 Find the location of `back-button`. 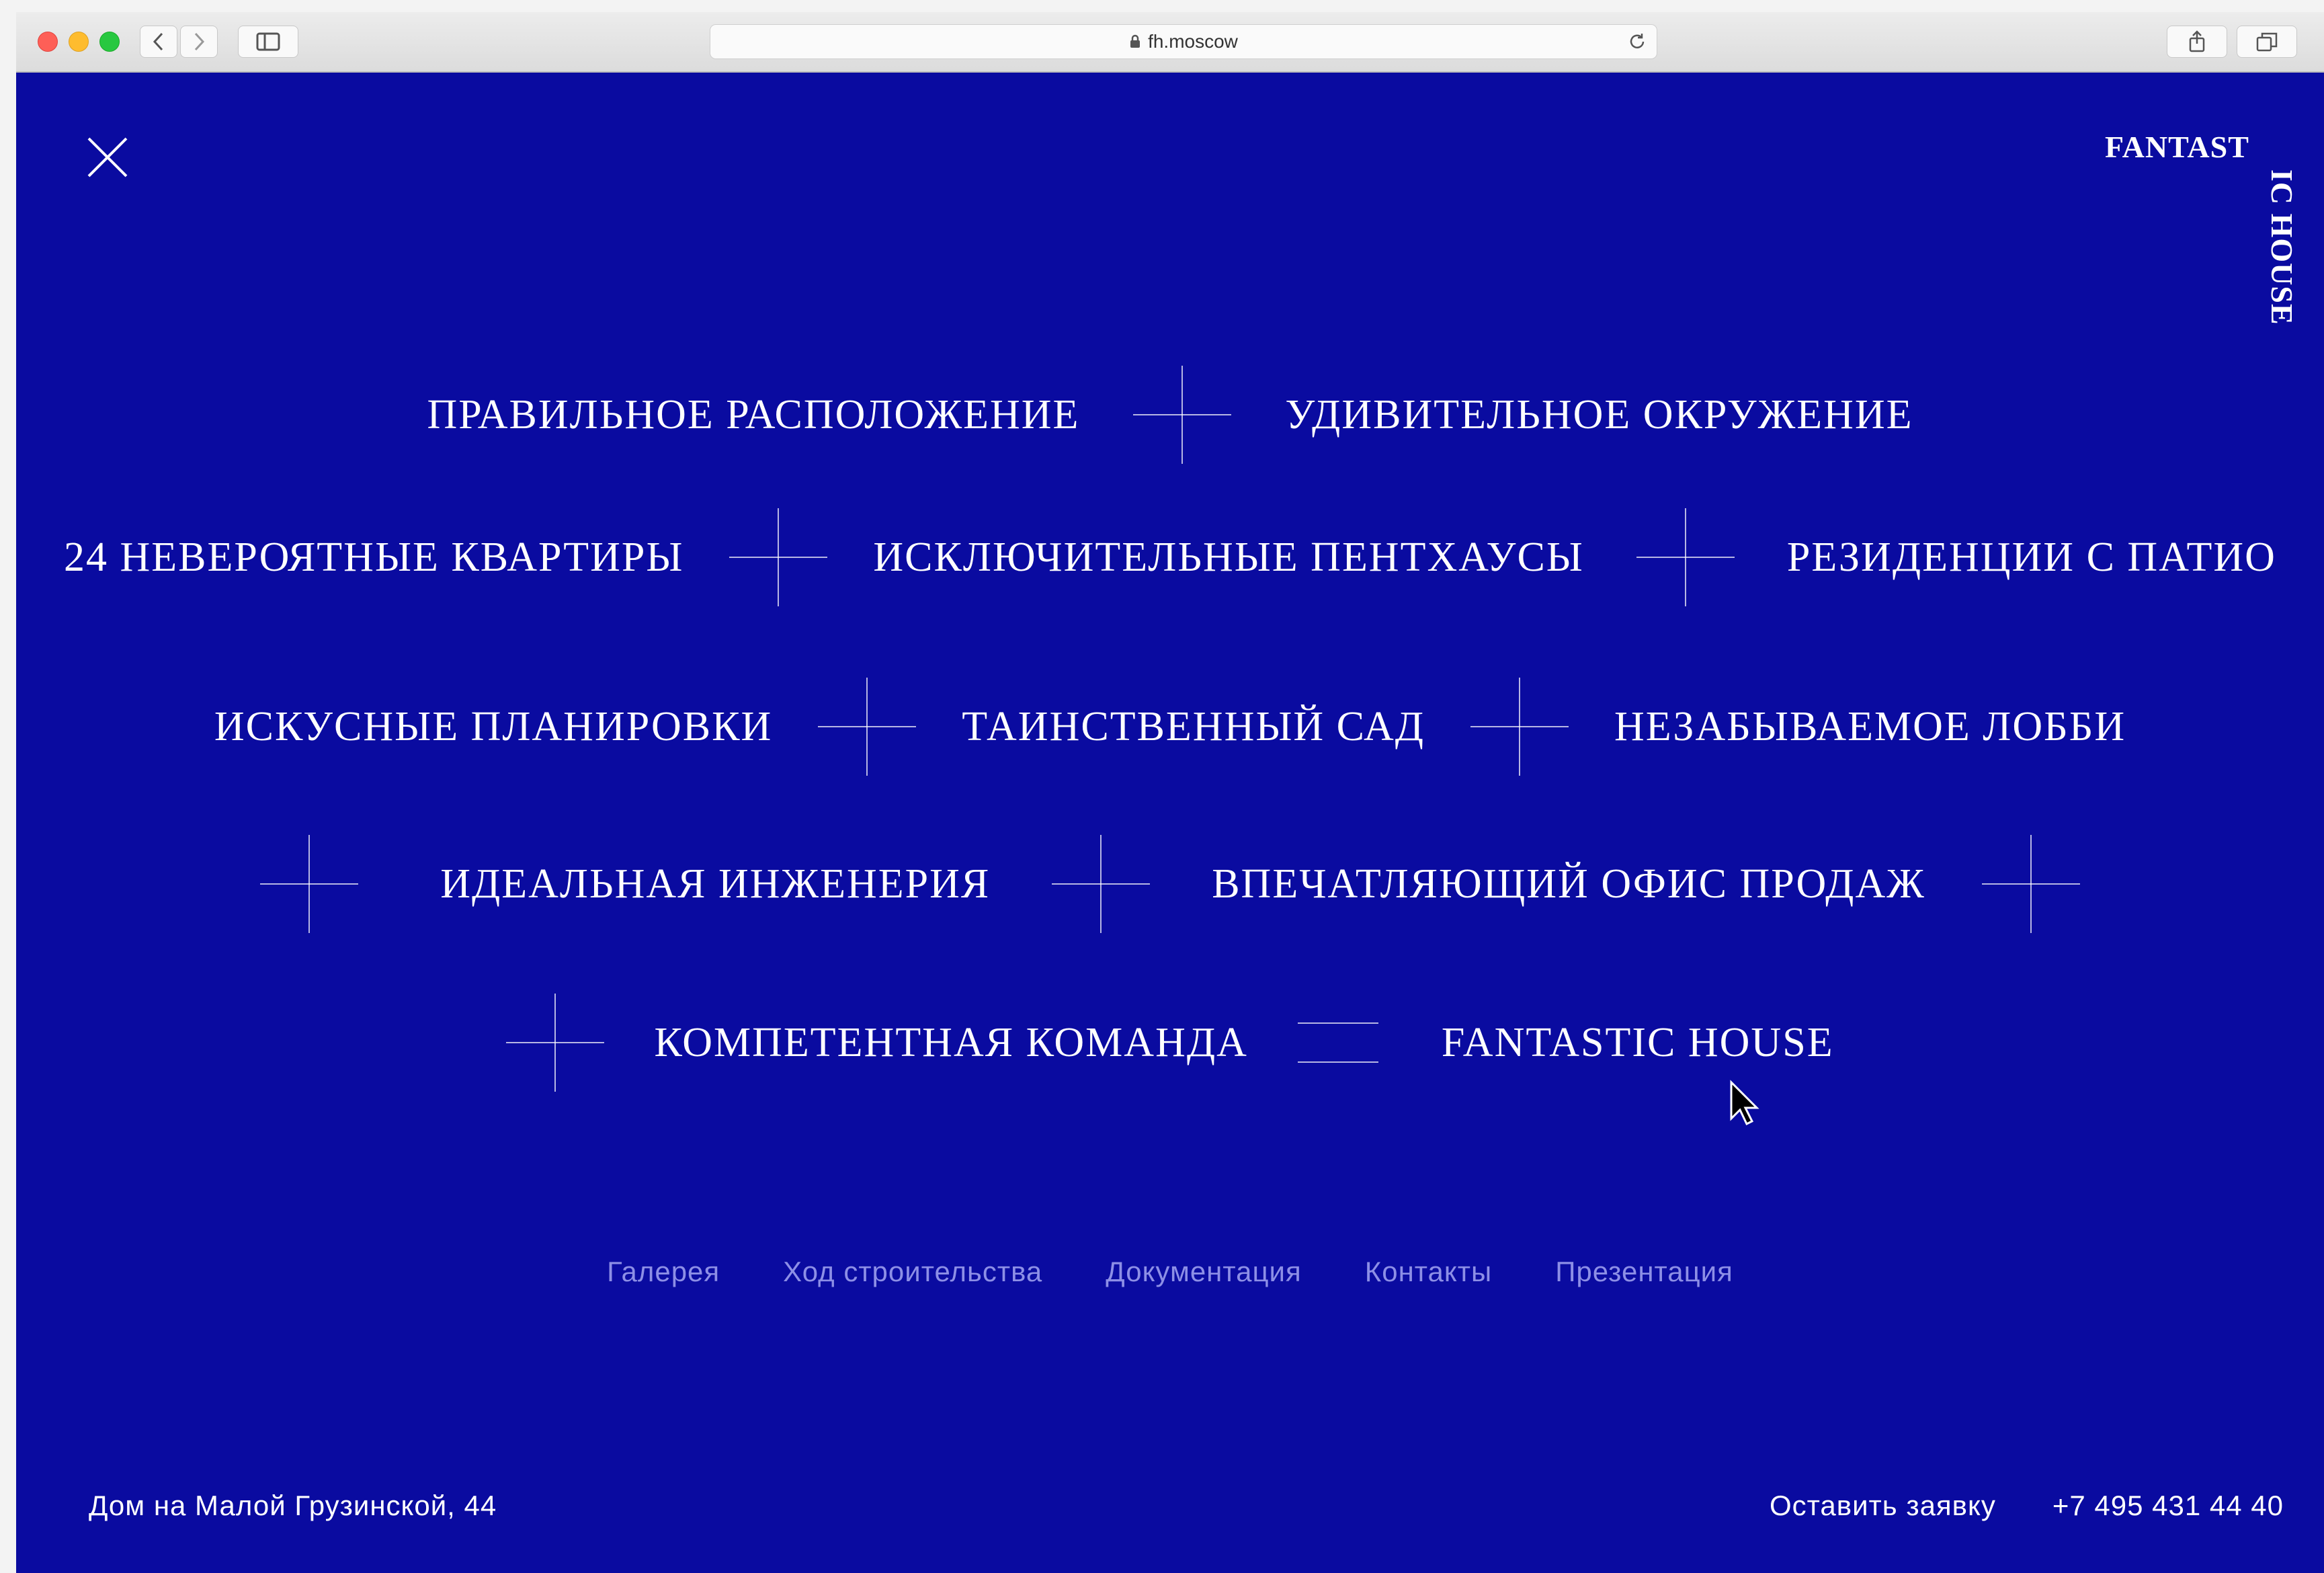

back-button is located at coordinates (158, 42).